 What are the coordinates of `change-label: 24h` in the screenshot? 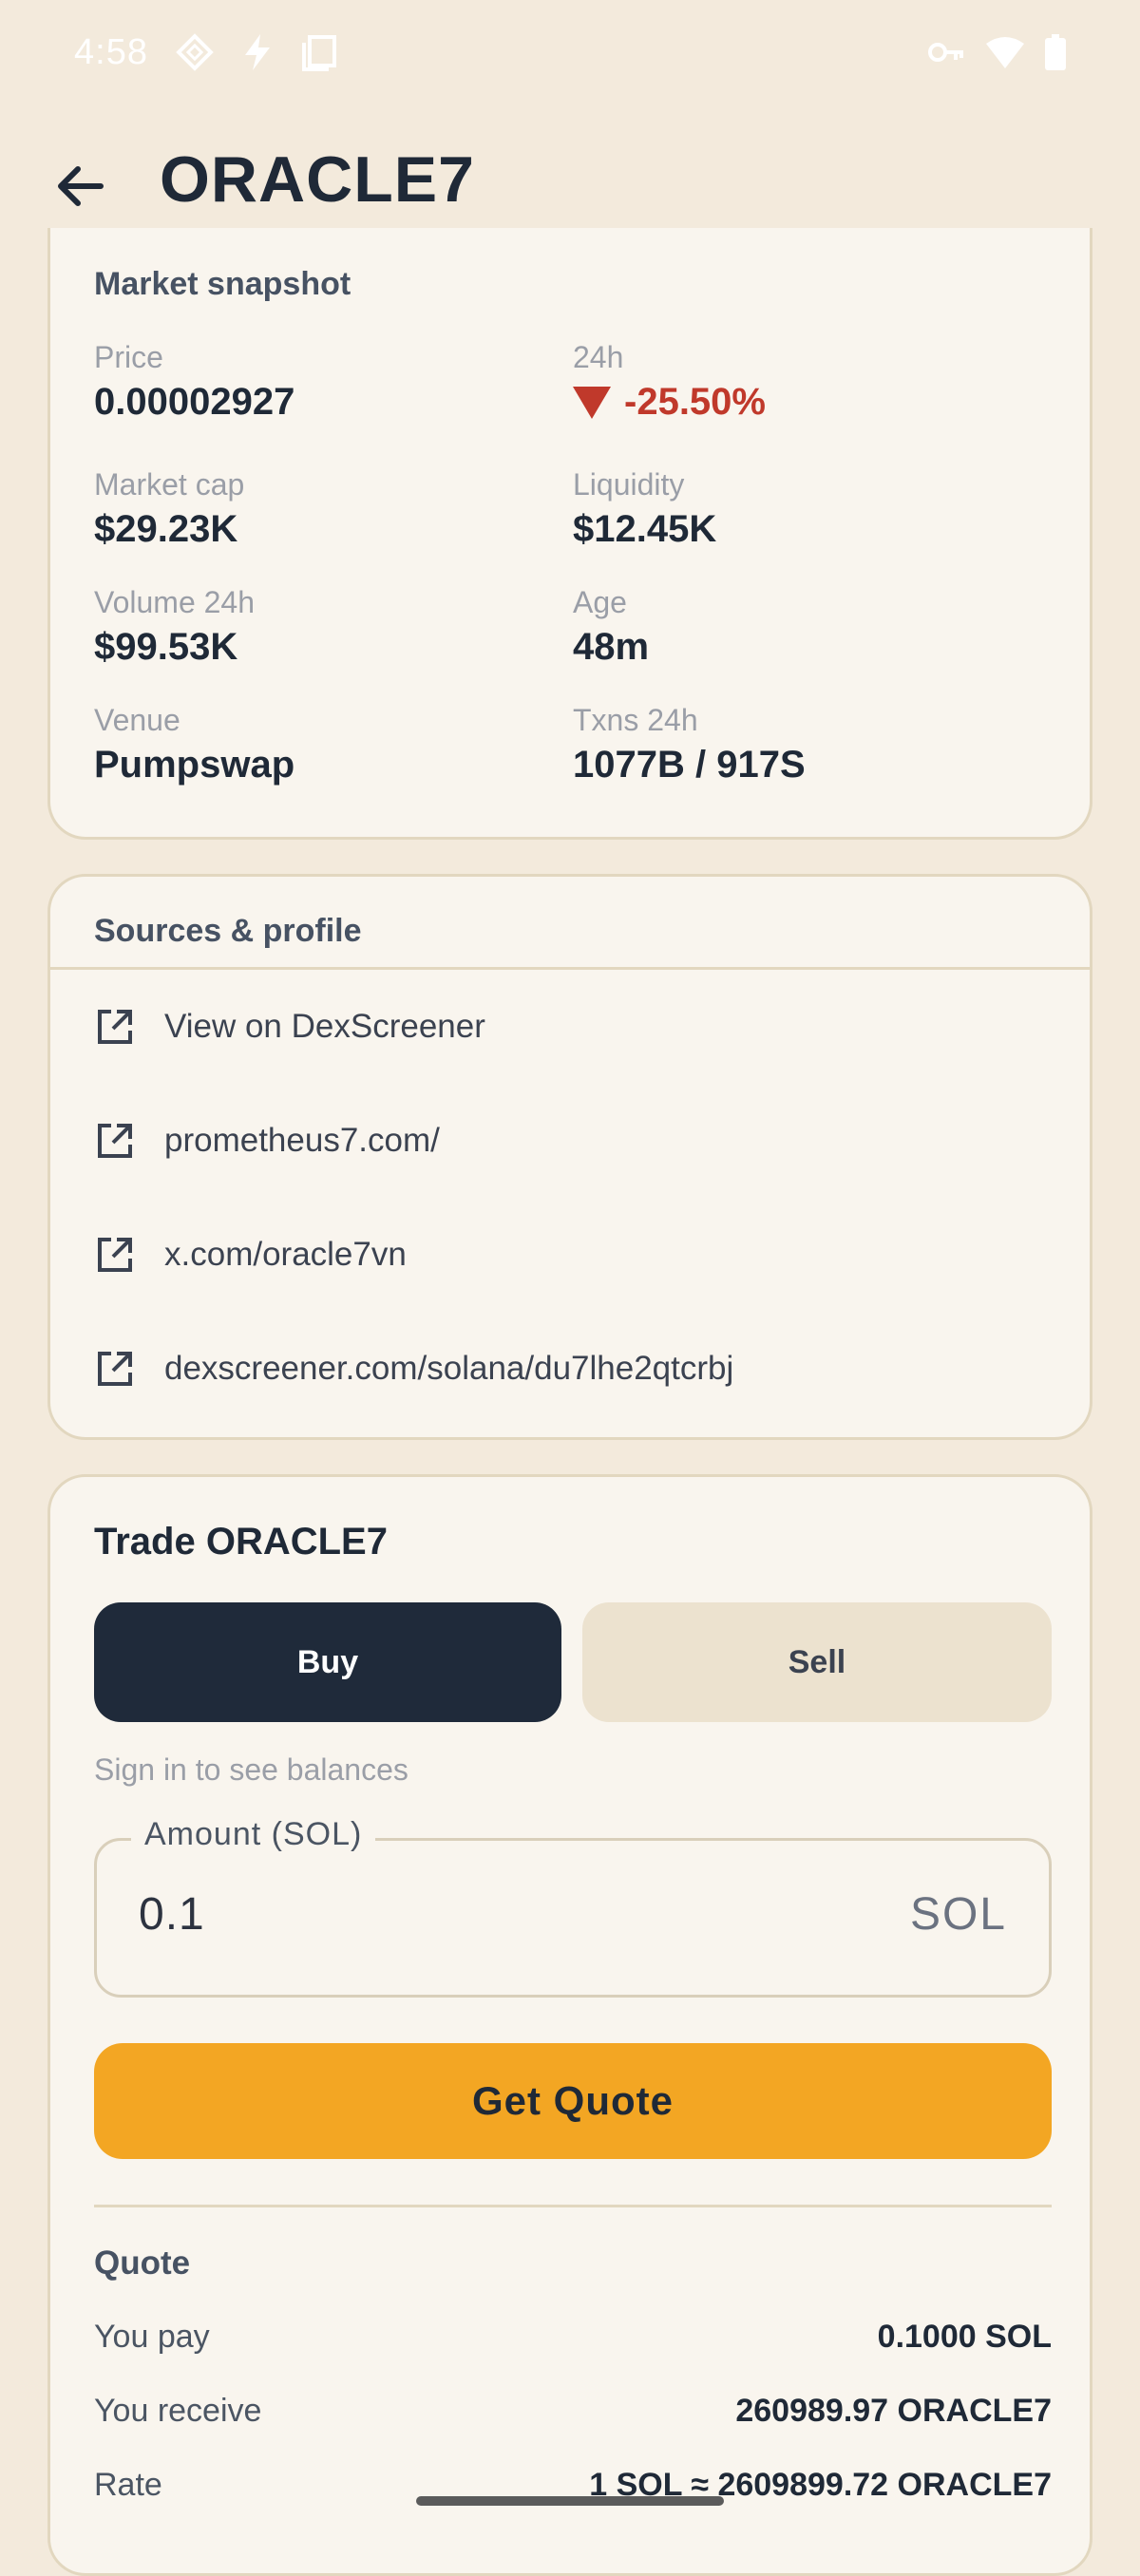 It's located at (598, 357).